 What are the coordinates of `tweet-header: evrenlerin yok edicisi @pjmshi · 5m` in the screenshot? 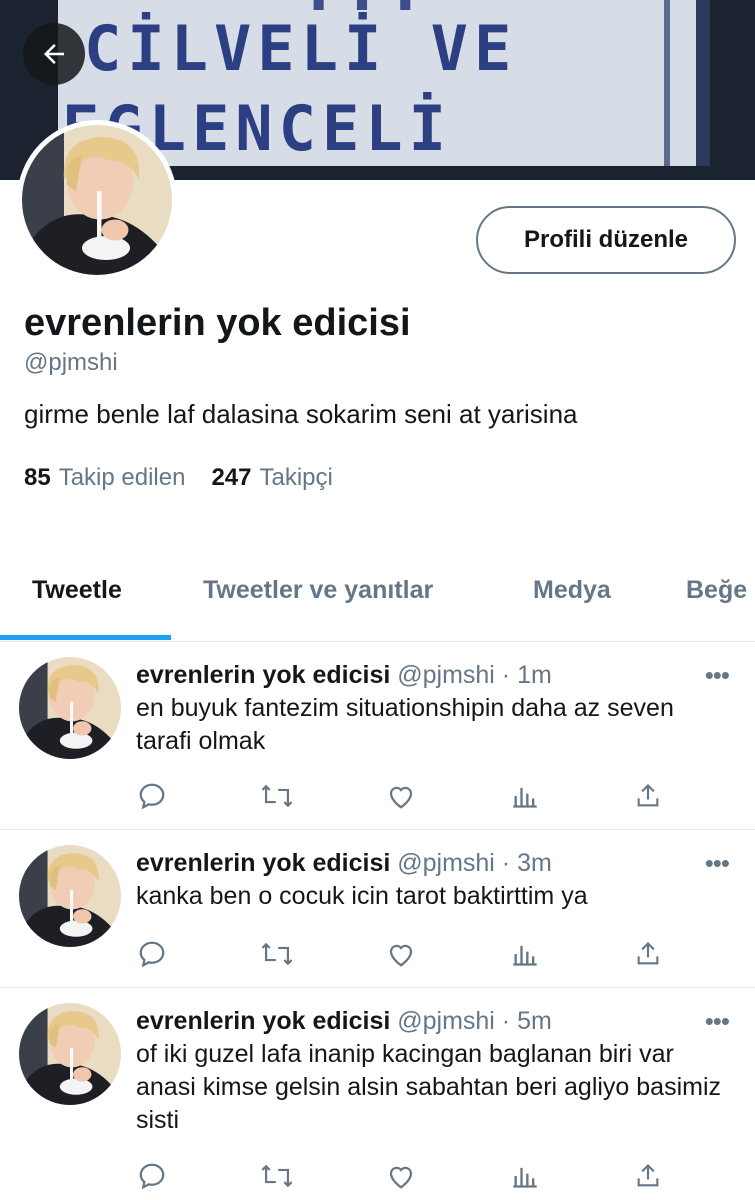 It's located at (344, 1021).